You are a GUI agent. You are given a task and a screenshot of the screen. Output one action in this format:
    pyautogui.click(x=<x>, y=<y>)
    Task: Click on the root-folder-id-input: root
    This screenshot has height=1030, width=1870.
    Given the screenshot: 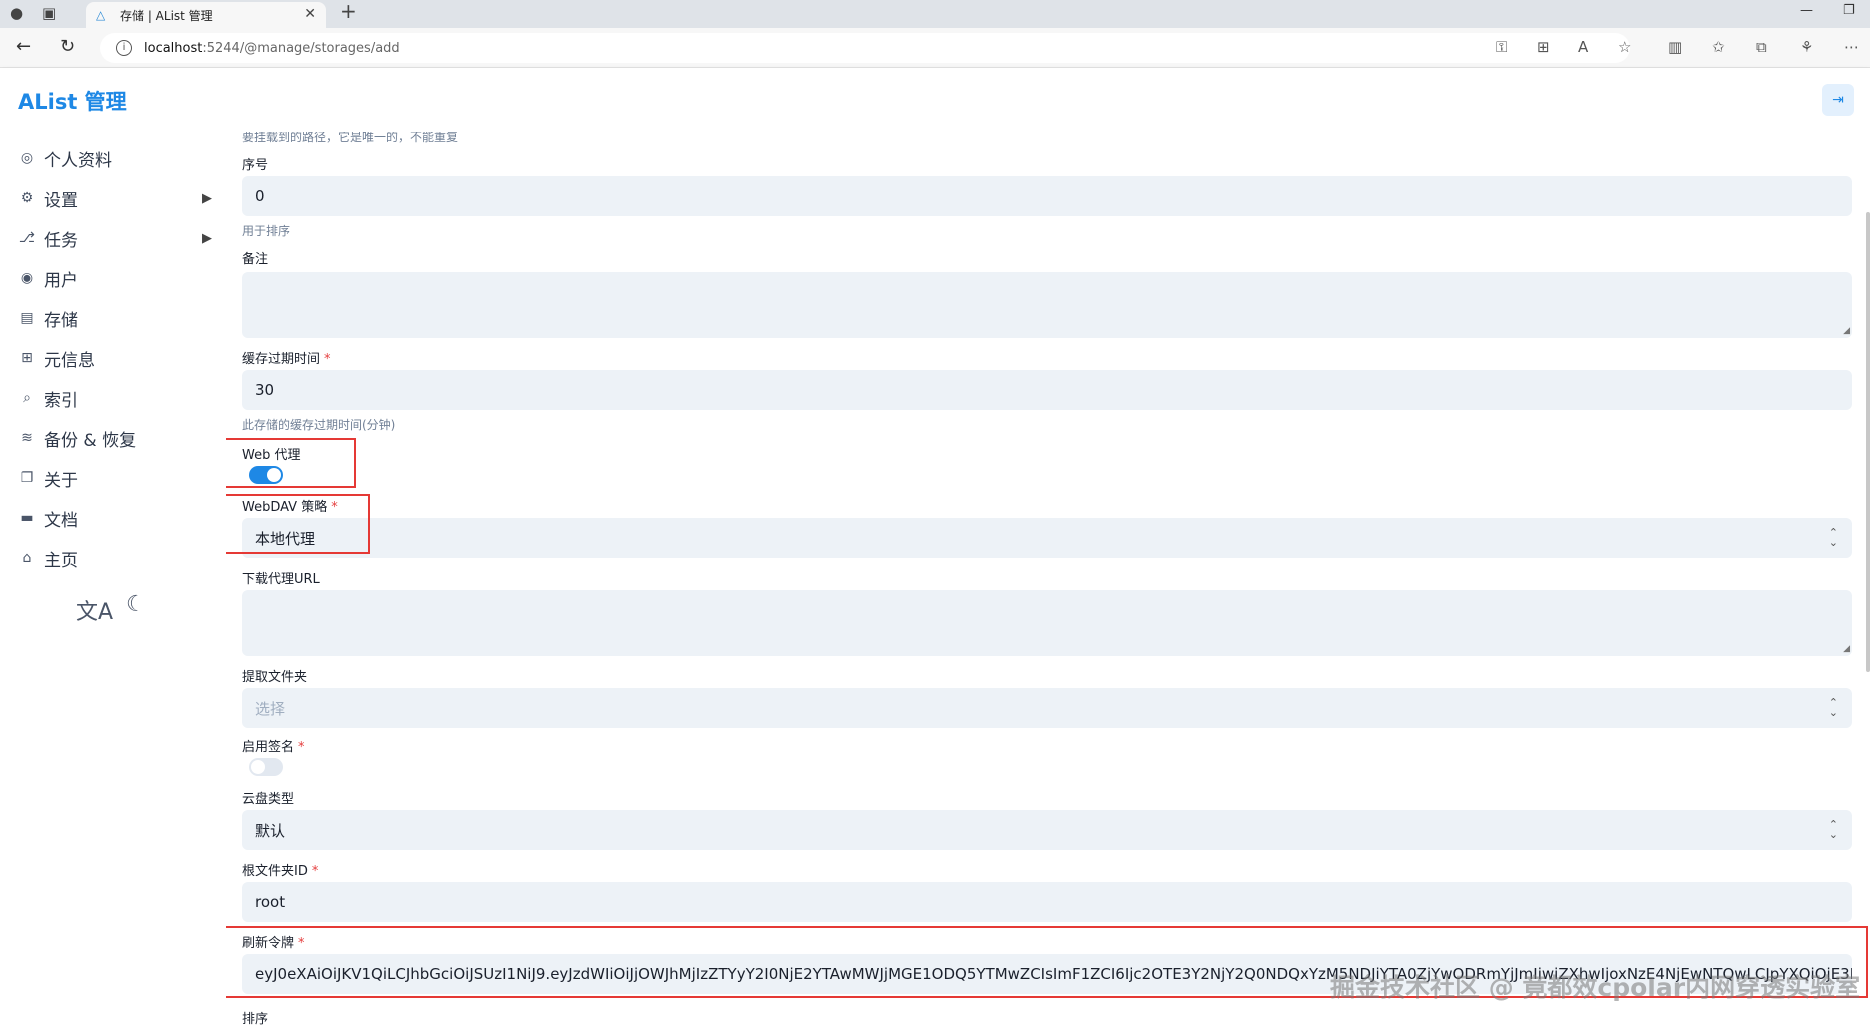 What is the action you would take?
    pyautogui.click(x=1047, y=902)
    